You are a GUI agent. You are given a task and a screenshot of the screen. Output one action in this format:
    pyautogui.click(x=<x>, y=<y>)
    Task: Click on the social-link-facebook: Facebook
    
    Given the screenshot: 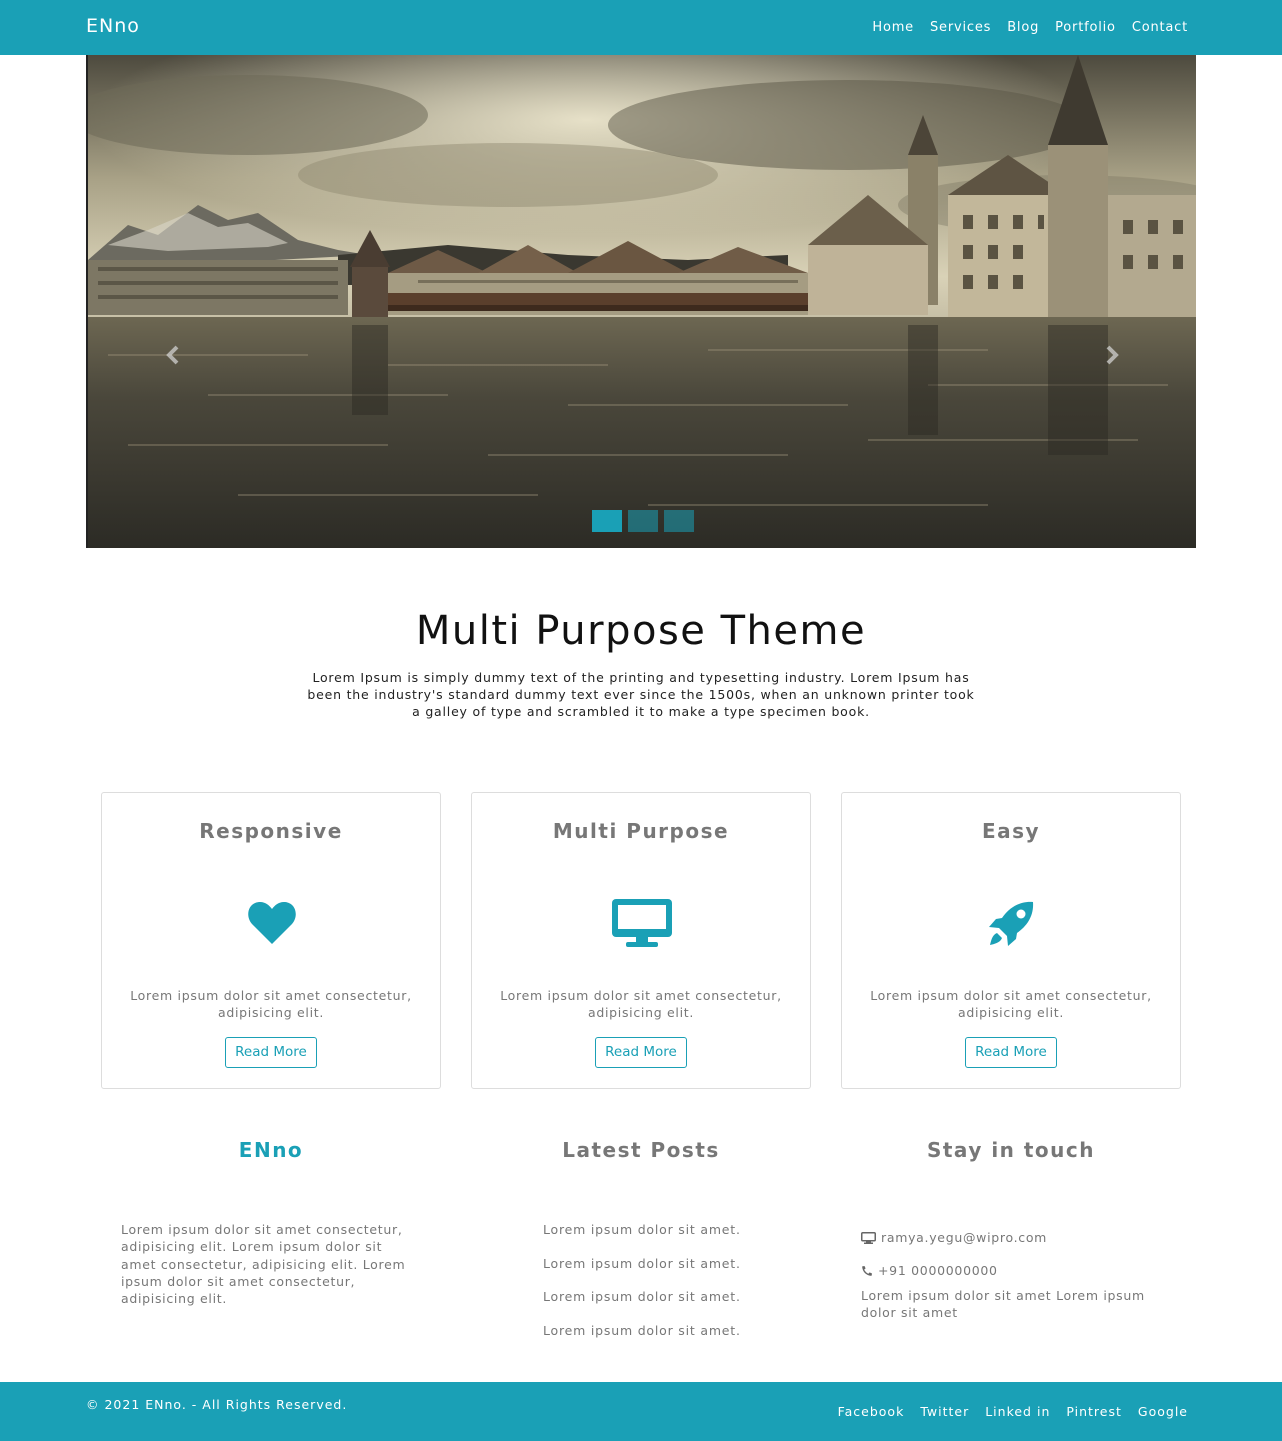 What is the action you would take?
    pyautogui.click(x=871, y=1411)
    